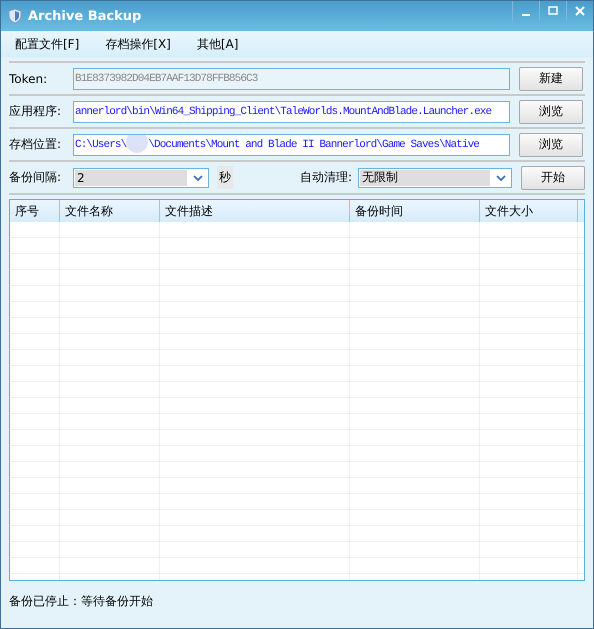 The image size is (594, 629). Describe the element at coordinates (35, 144) in the screenshot. I see `field-label: 存档位置:` at that location.